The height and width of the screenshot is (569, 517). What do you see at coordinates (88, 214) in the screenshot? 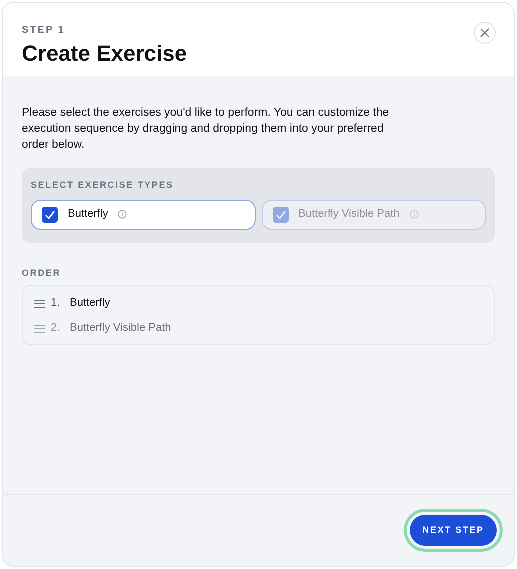
I see `option-label: Butterfly` at bounding box center [88, 214].